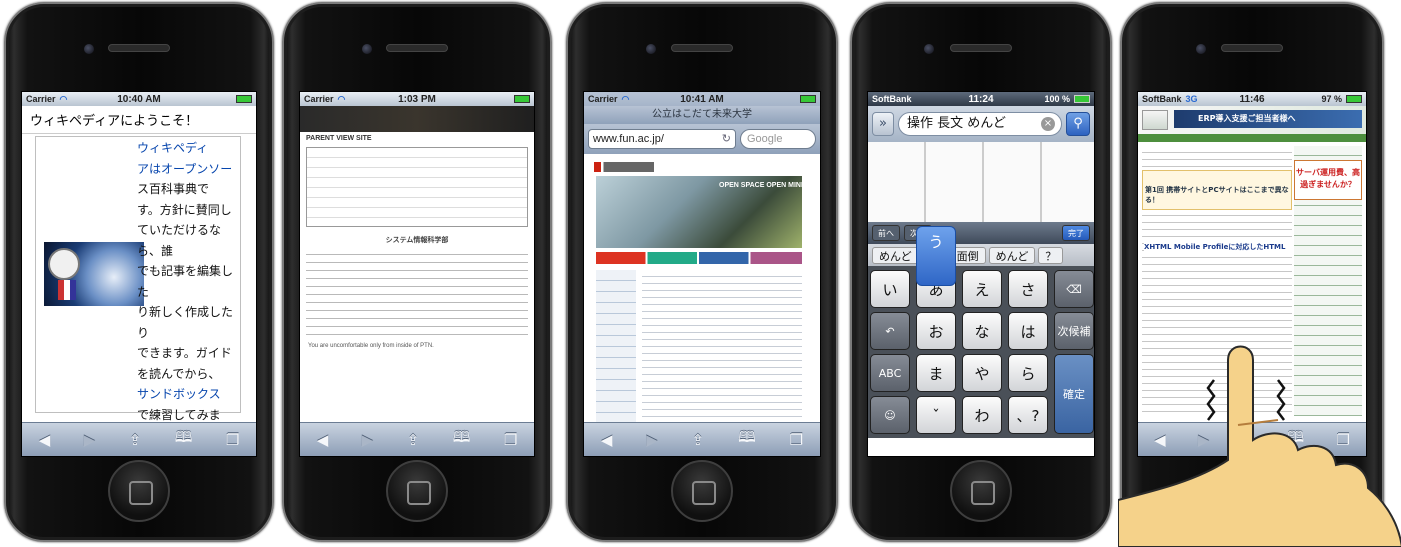 The width and height of the screenshot is (1401, 547). I want to click on address-bar: www.fun.ac.jp/ ↻ Google, so click(702, 139).